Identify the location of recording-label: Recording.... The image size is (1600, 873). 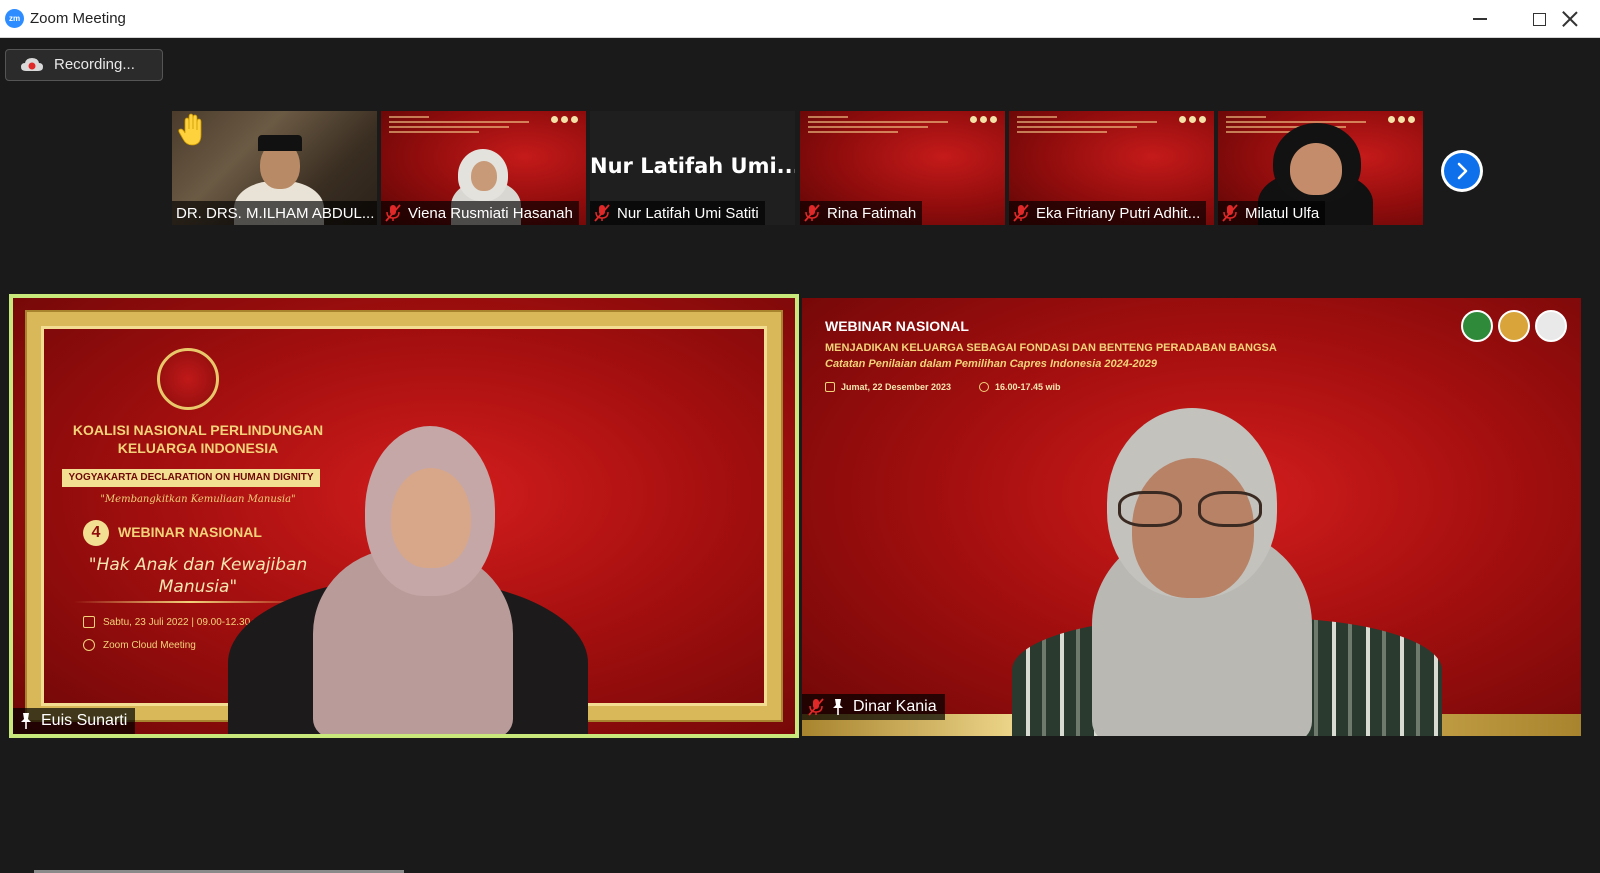
(94, 64).